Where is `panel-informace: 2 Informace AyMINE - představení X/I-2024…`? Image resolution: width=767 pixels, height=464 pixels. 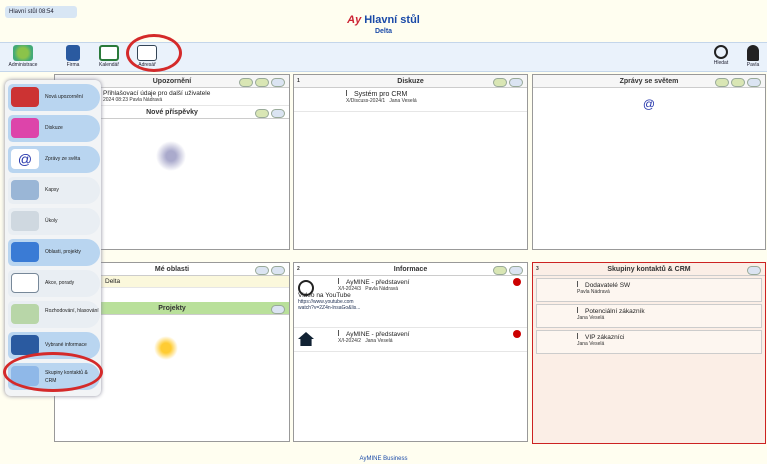
panel-informace: 2 Informace AyMINE - představení X/I-2024… is located at coordinates (410, 352).